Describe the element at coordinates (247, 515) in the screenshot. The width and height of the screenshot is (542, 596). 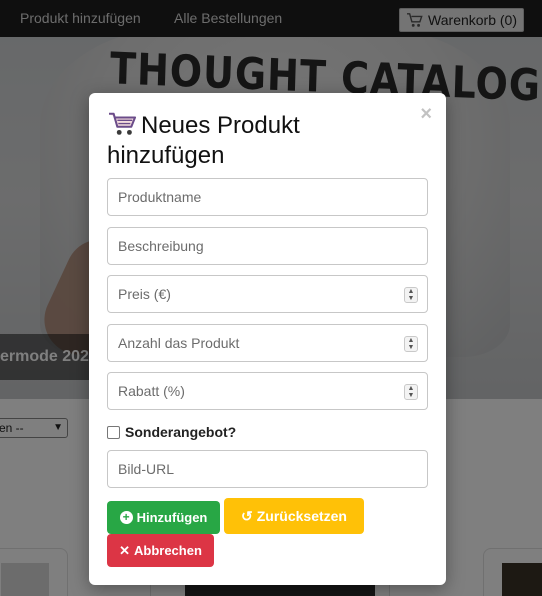
I see `reset-icon: ↺` at that location.